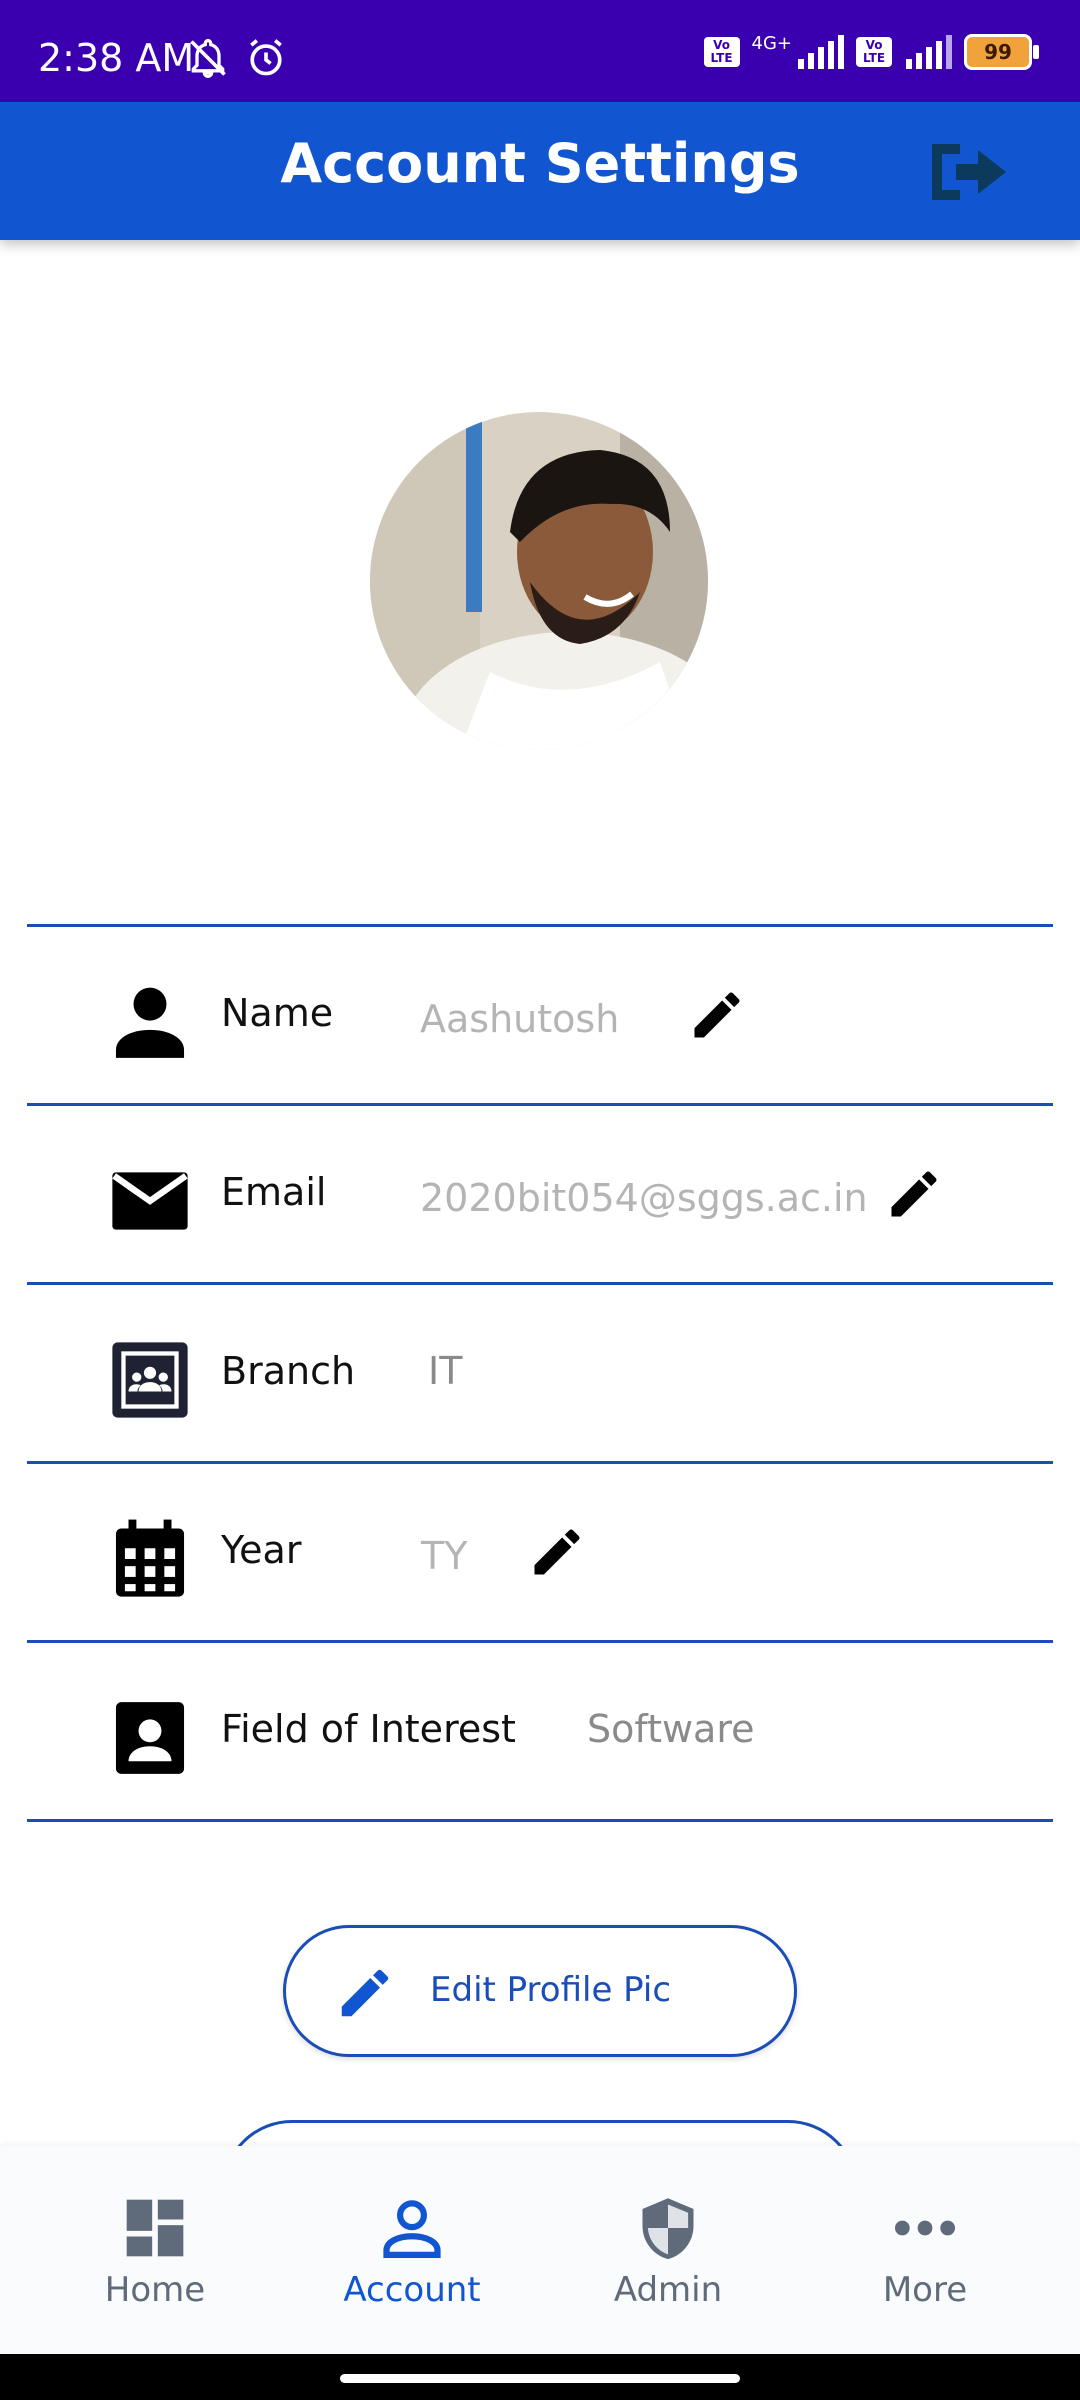  What do you see at coordinates (925, 2228) in the screenshot?
I see `more-icon` at bounding box center [925, 2228].